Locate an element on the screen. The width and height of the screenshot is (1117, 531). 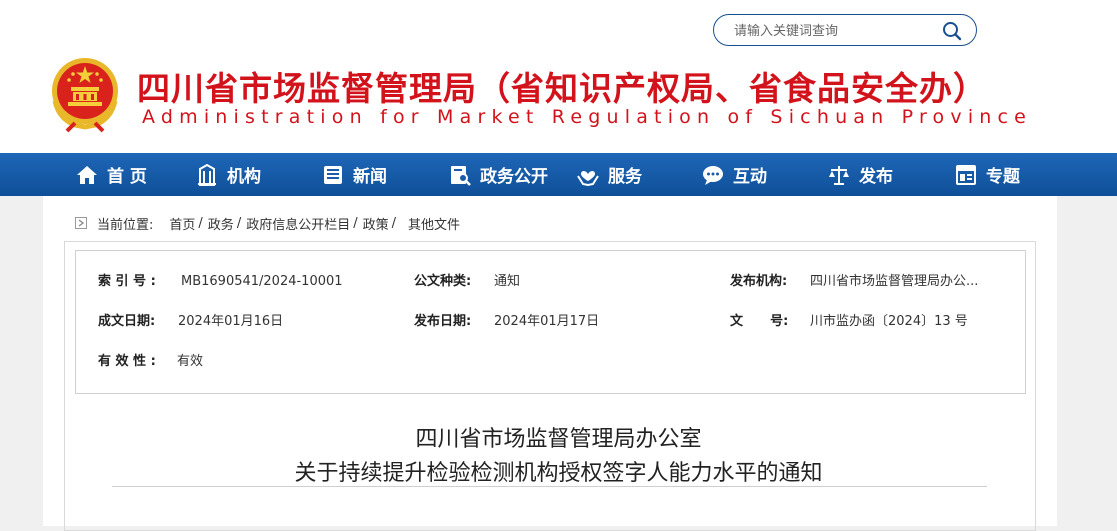
breadcrumb-label: 当前位置: is located at coordinates (125, 225).